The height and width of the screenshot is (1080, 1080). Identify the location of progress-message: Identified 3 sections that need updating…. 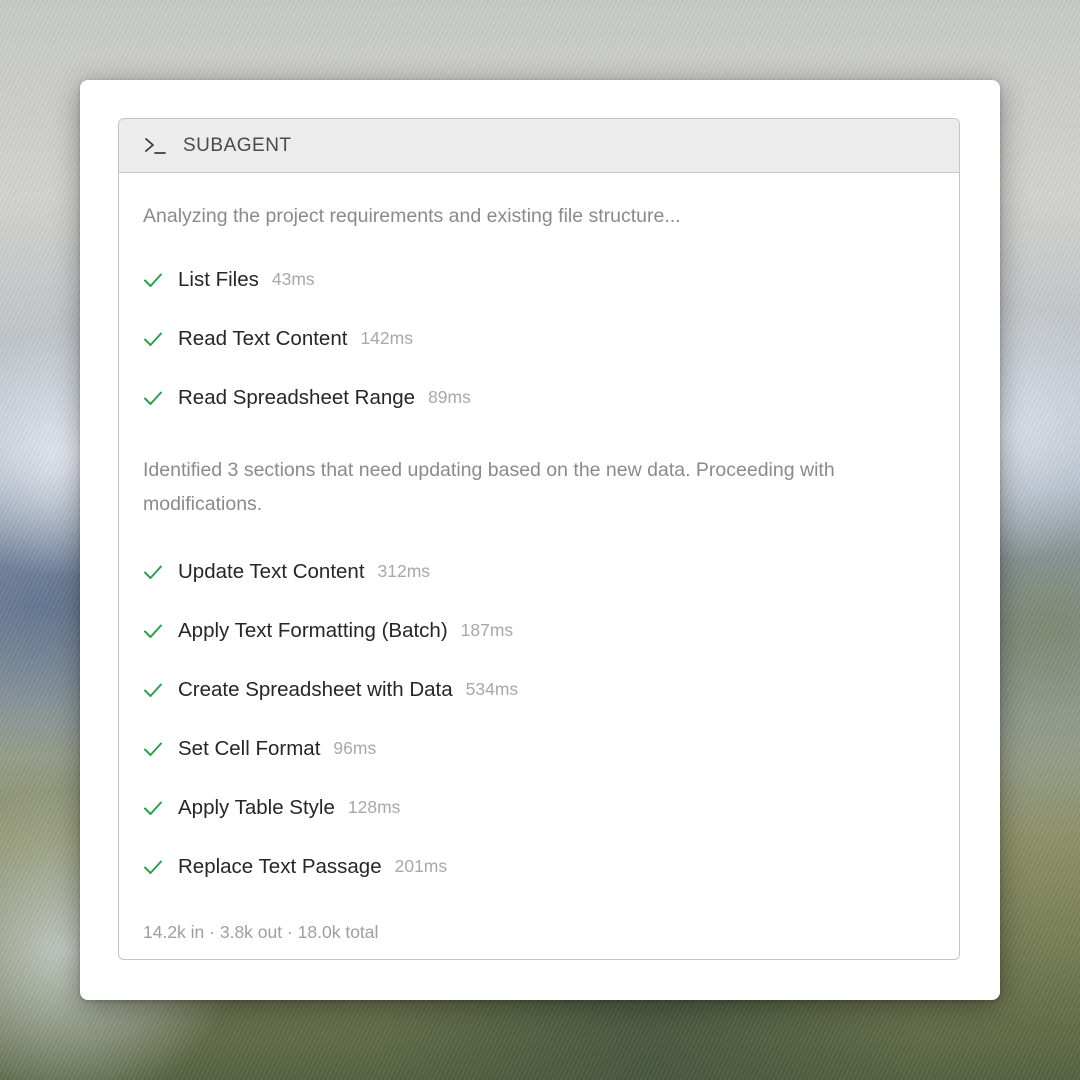
(489, 487).